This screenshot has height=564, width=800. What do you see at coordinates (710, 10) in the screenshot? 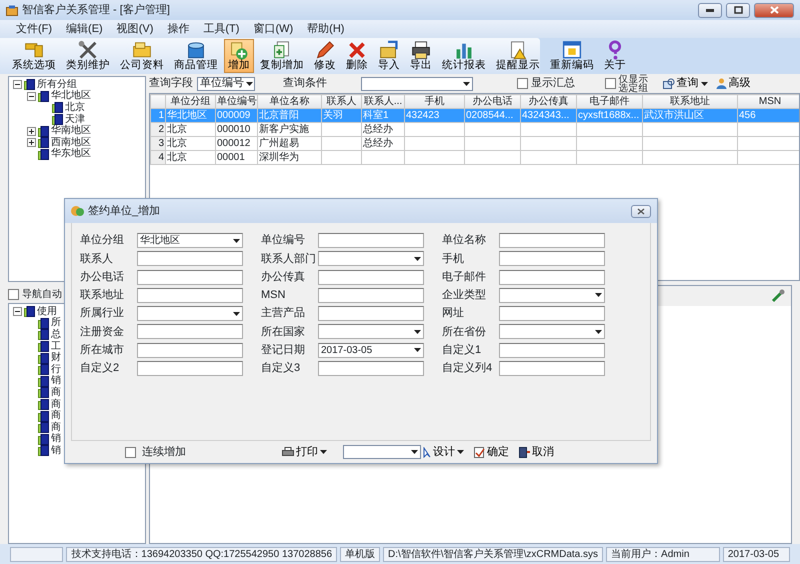
I see `minimize-button` at bounding box center [710, 10].